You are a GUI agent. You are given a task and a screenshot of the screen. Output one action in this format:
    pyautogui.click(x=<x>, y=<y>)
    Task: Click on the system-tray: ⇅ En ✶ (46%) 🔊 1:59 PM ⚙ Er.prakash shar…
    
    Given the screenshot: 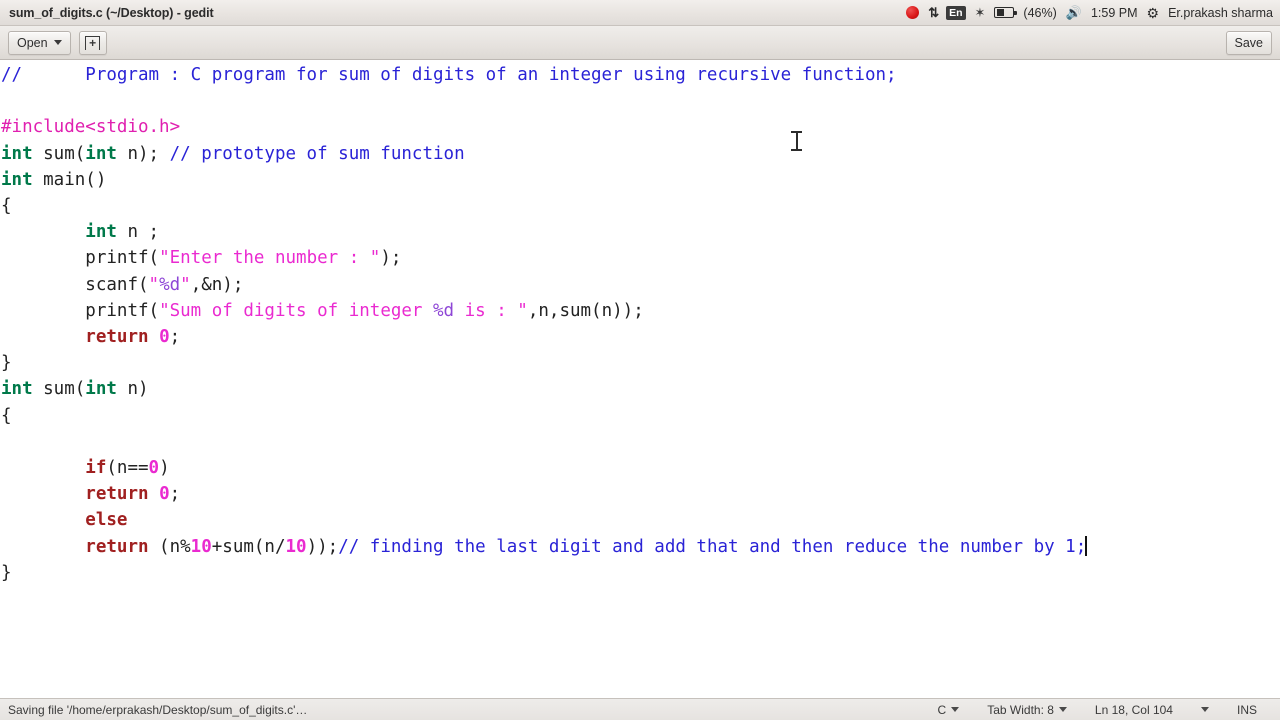 What is the action you would take?
    pyautogui.click(x=1093, y=12)
    